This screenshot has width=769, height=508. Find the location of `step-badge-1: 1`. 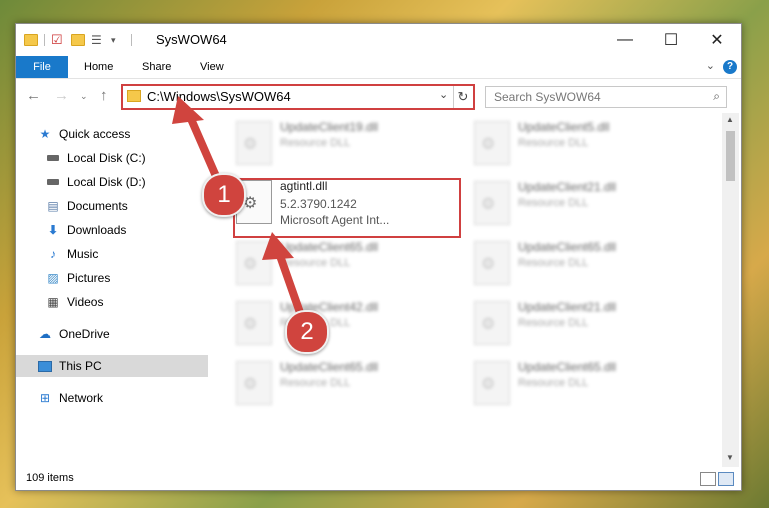

step-badge-1: 1 is located at coordinates (224, 195).